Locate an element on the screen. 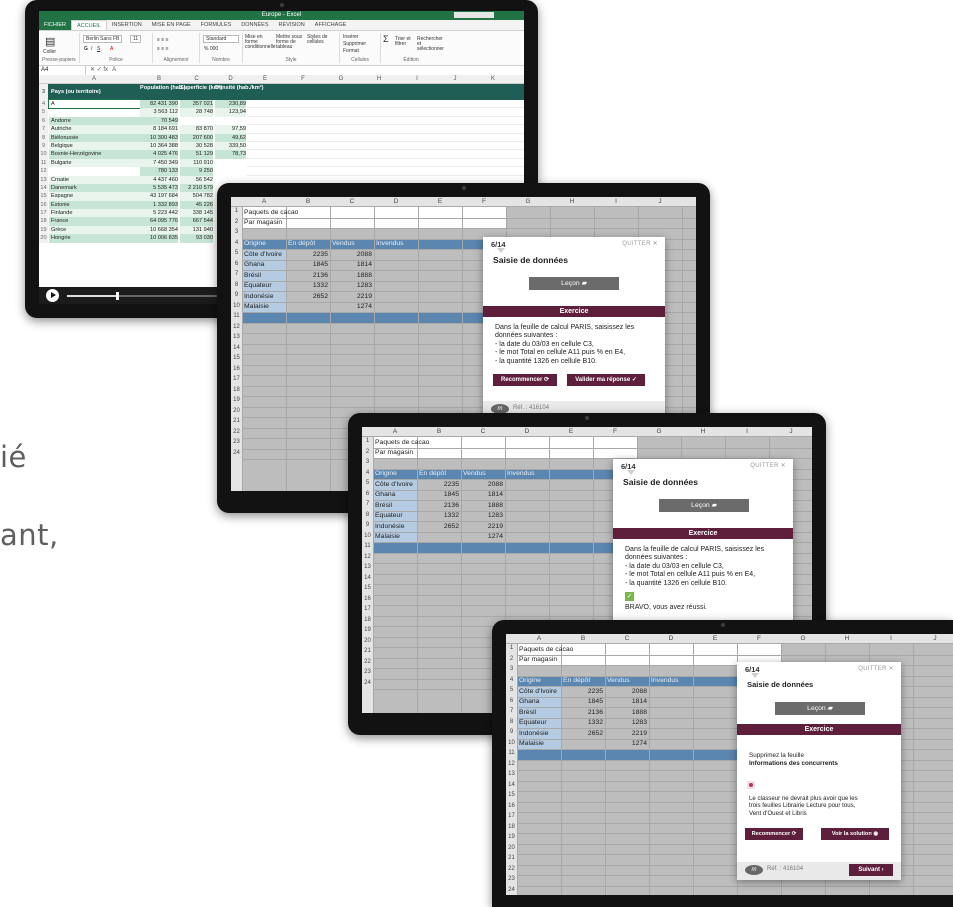  cell-country: Hongrie is located at coordinates (95, 238).